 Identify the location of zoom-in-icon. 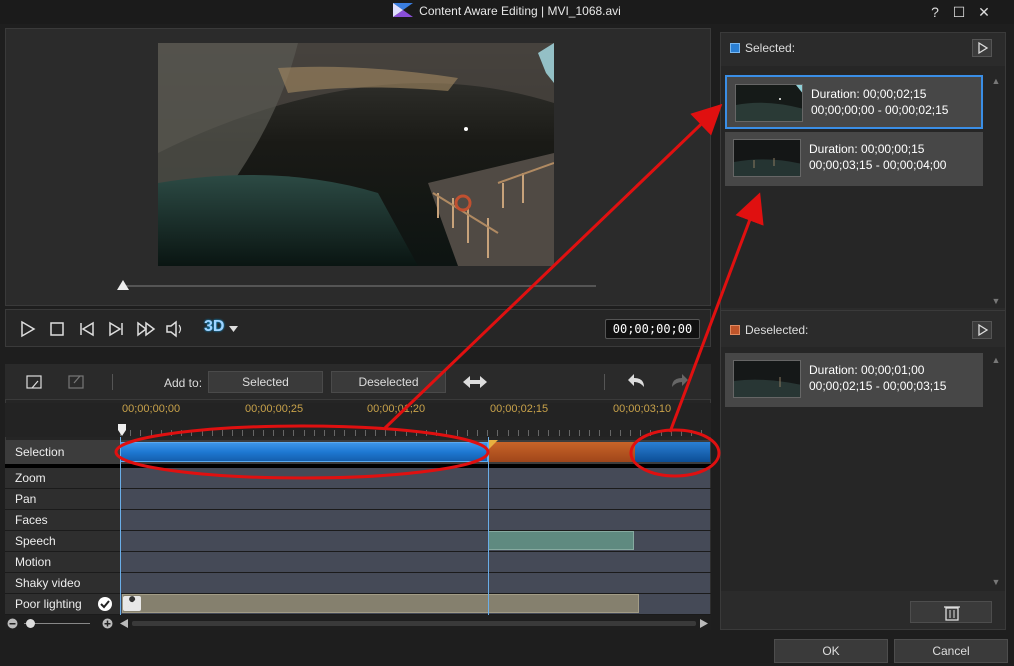
(107, 623).